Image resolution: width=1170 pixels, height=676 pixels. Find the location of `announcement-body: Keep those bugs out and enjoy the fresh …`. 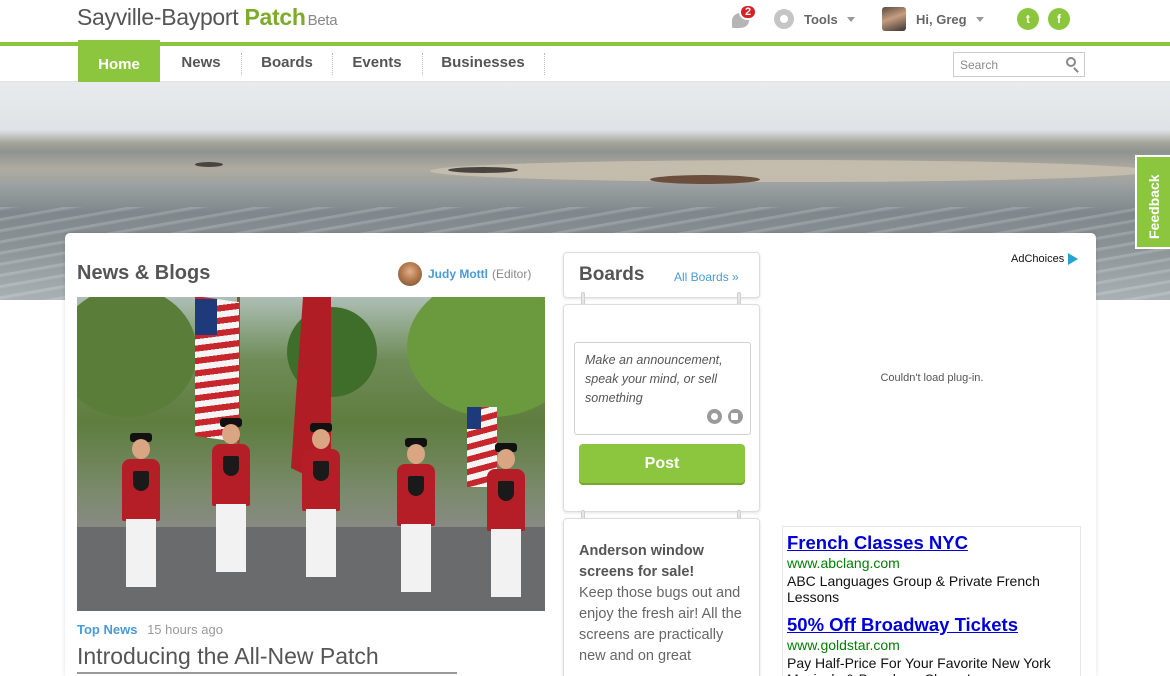

announcement-body: Keep those bugs out and enjoy the fresh … is located at coordinates (660, 624).